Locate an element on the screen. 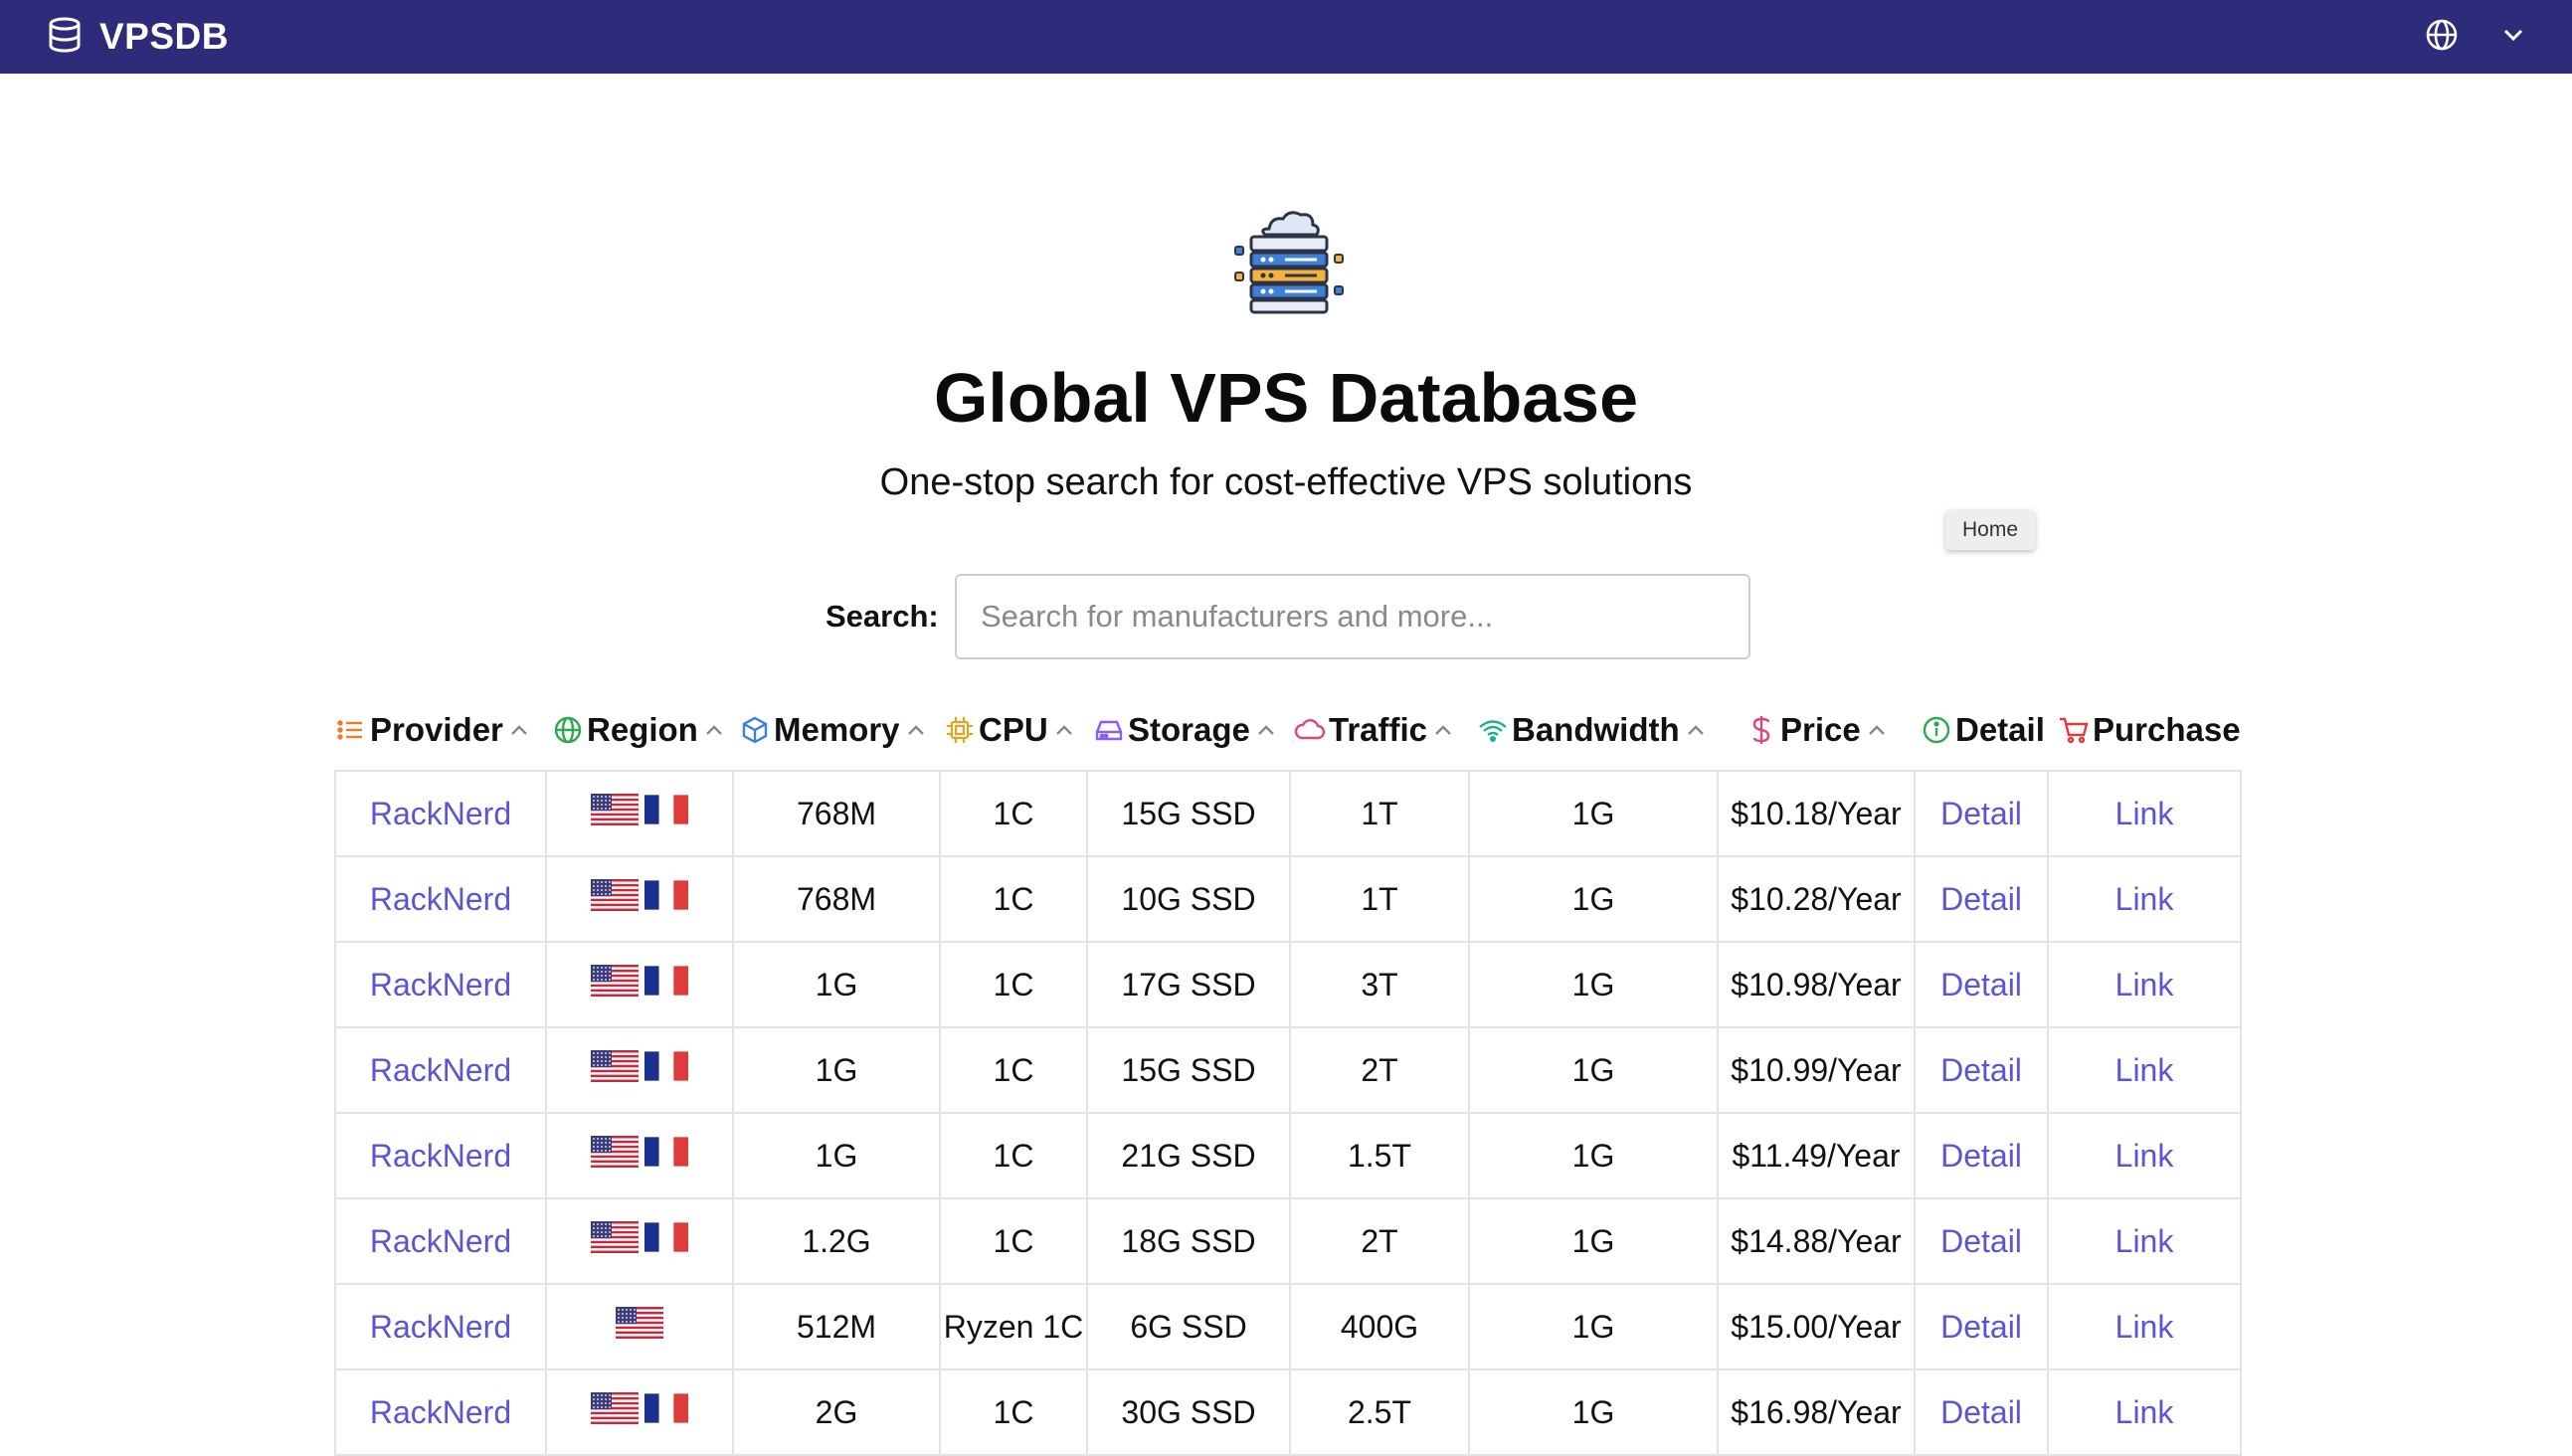 This screenshot has height=1456, width=2572. brand: VPSDB is located at coordinates (138, 37).